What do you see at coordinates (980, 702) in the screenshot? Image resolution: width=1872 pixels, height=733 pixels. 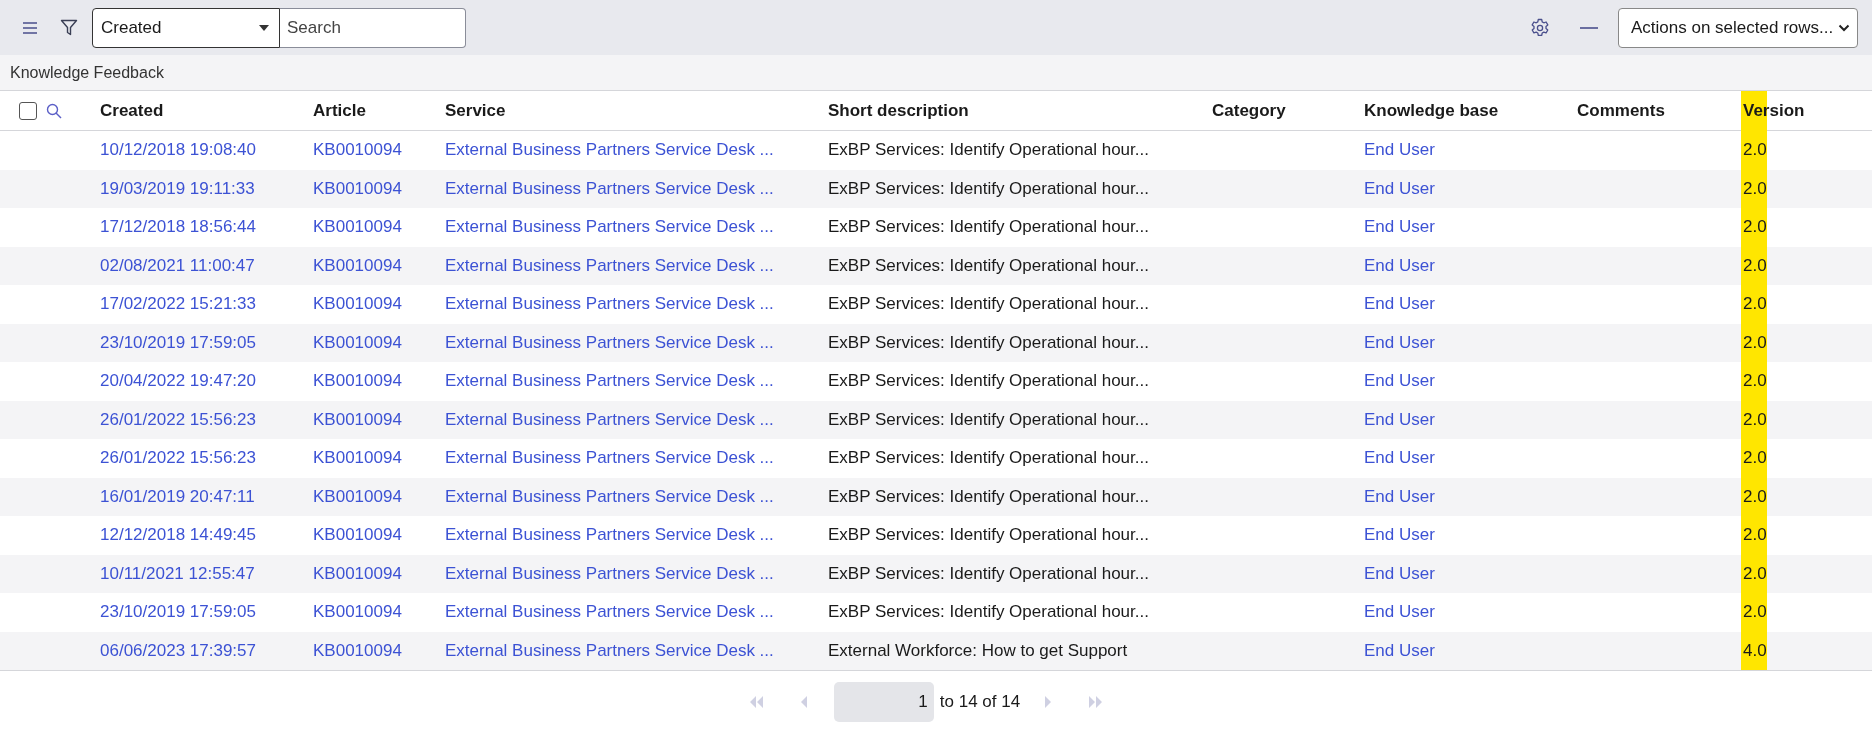 I see `page-range-text: to 14 of 14` at bounding box center [980, 702].